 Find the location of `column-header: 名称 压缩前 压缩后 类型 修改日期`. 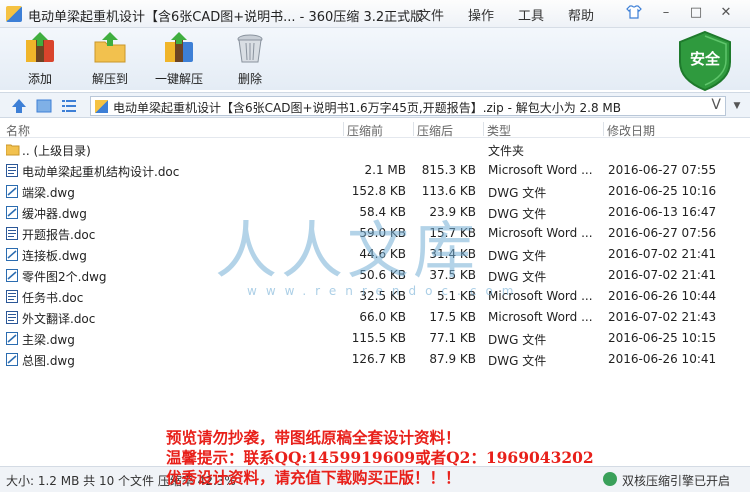

column-header: 名称 压缩前 压缩后 类型 修改日期 is located at coordinates (375, 129).